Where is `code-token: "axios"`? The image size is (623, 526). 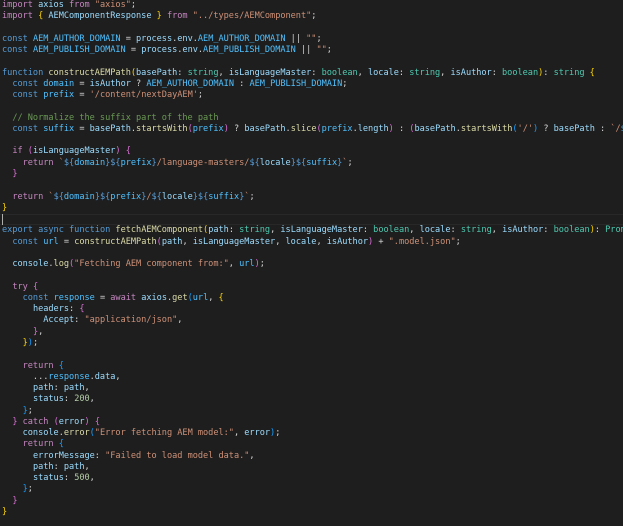
code-token: "axios" is located at coordinates (112, 5).